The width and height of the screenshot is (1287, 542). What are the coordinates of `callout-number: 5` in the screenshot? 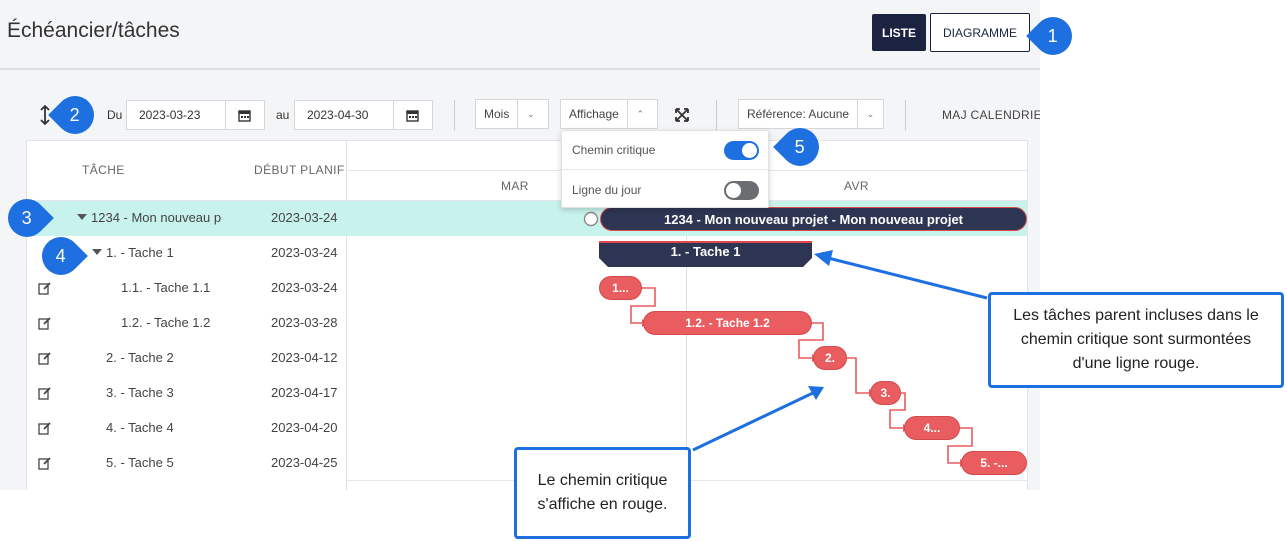 It's located at (800, 146).